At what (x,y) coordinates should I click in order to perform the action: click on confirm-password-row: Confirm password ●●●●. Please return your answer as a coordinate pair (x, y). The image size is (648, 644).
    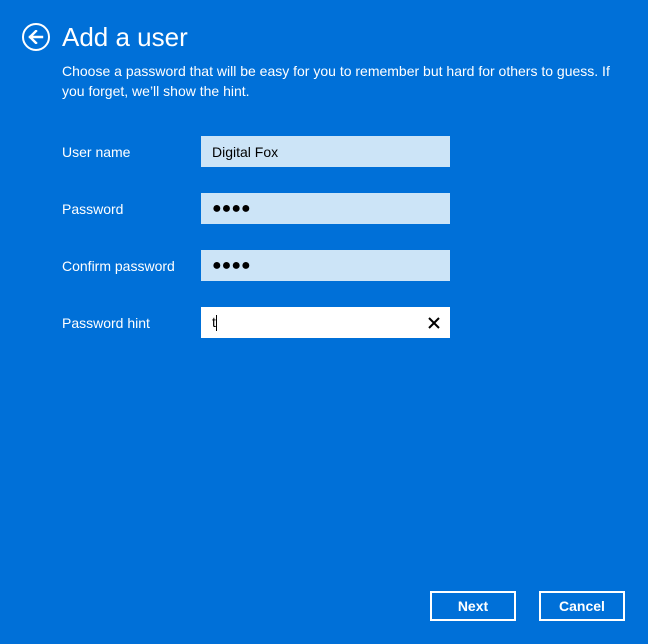
    Looking at the image, I should click on (256, 265).